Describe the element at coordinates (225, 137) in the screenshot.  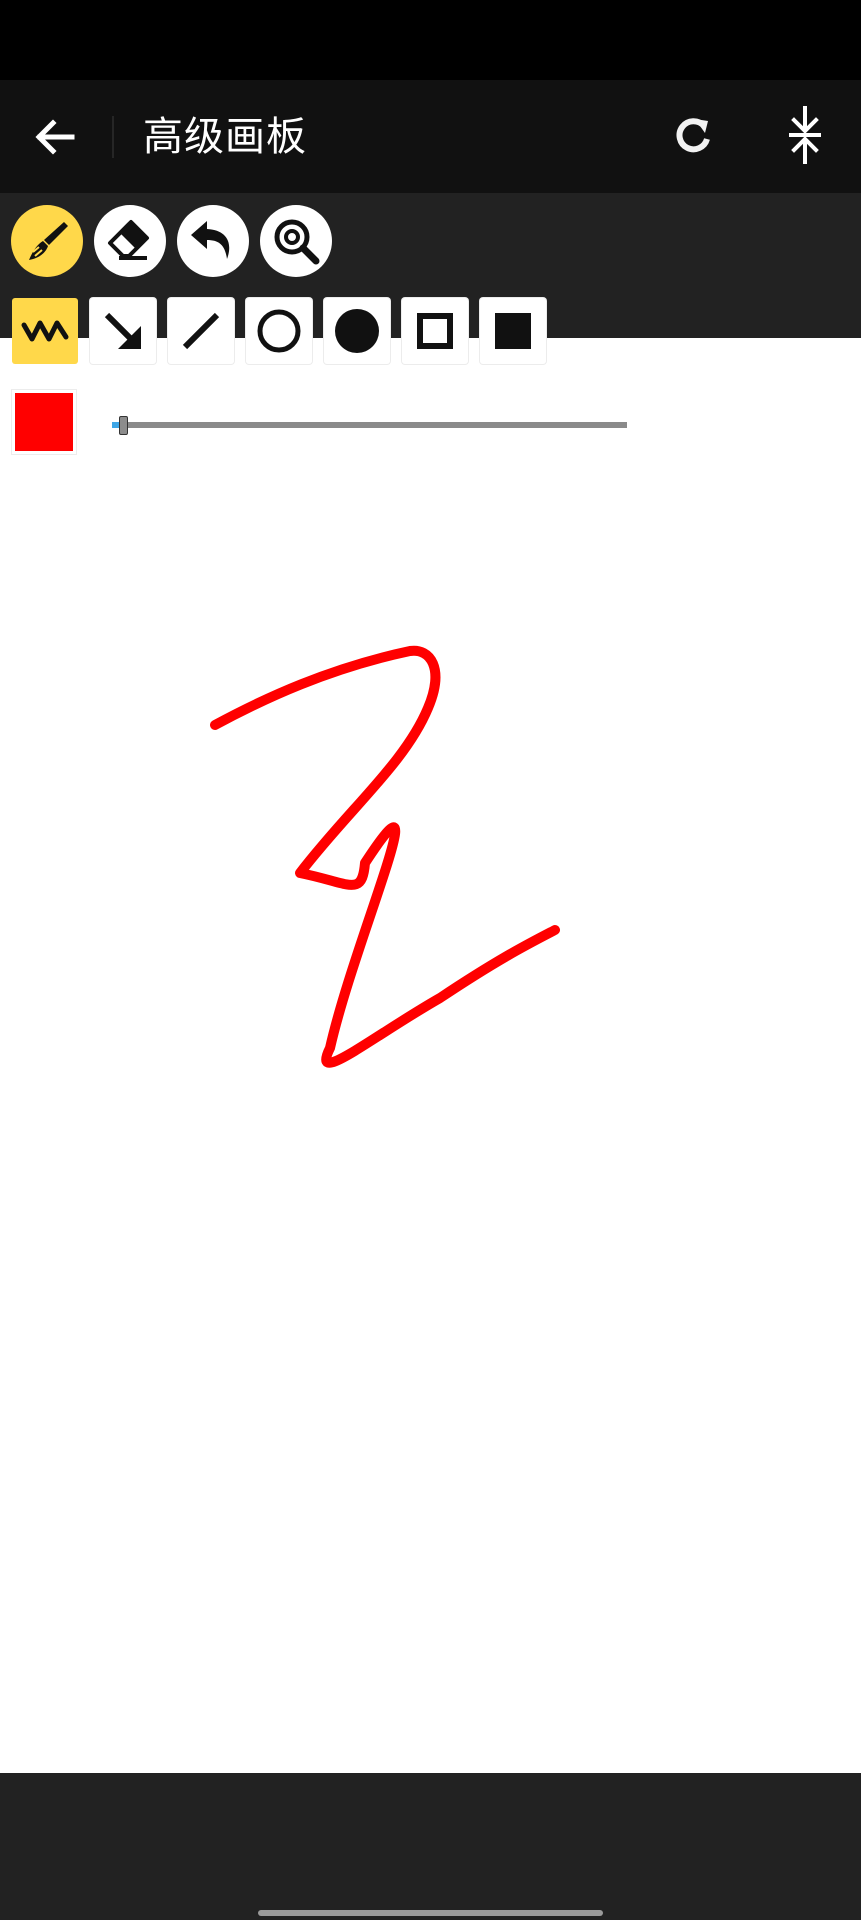
I see `page-title: 高级画板` at that location.